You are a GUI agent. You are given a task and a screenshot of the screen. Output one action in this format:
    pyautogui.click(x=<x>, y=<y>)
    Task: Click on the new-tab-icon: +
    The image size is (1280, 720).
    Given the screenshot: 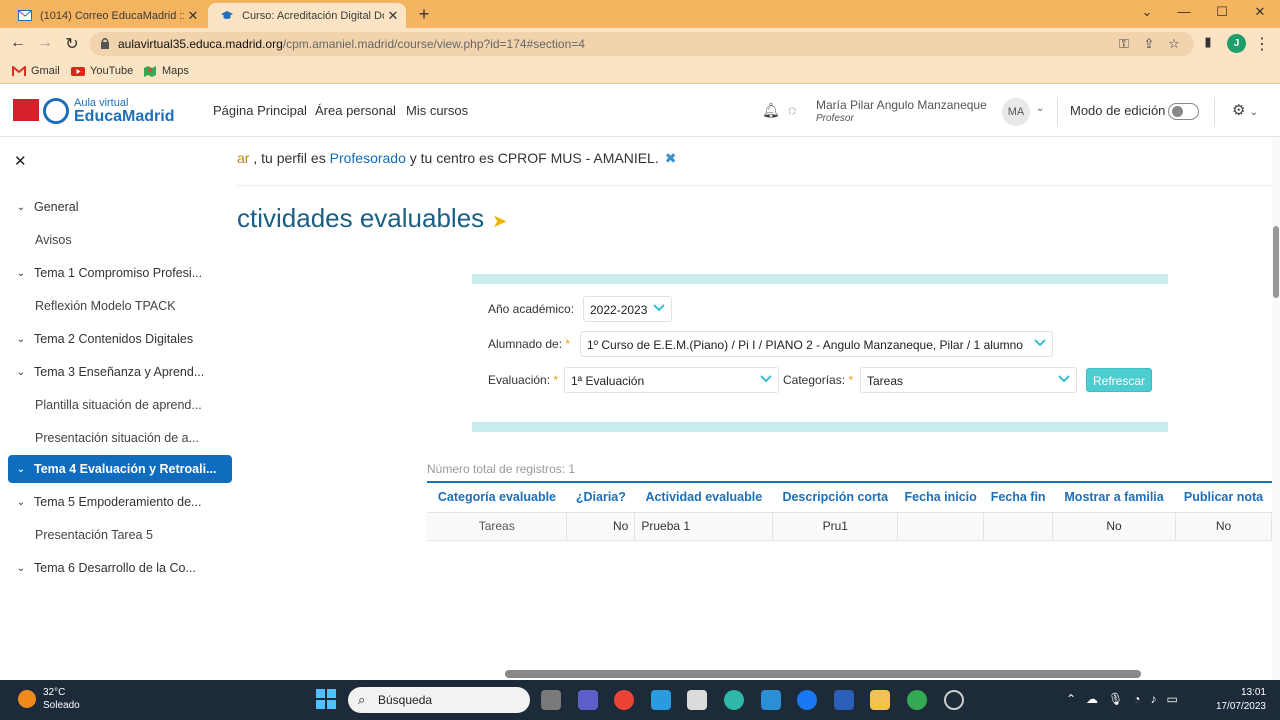 What is the action you would take?
    pyautogui.click(x=424, y=14)
    